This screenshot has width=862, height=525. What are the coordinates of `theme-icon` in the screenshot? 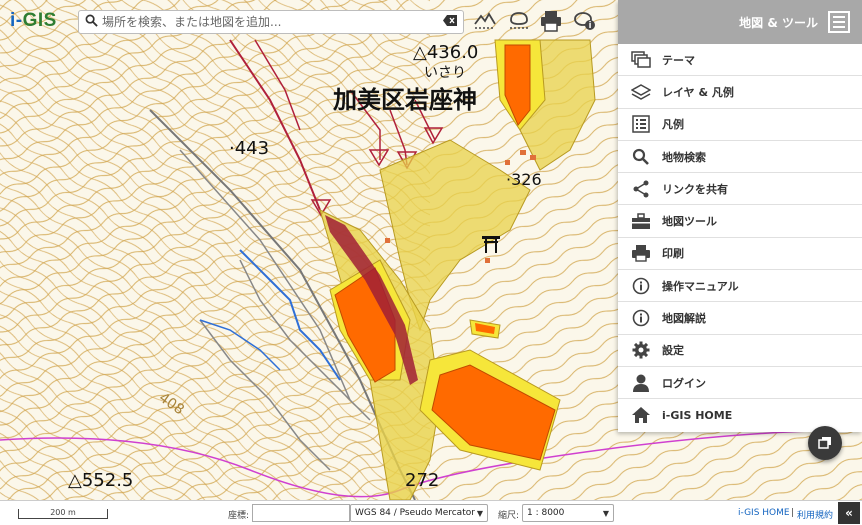 It's located at (641, 60).